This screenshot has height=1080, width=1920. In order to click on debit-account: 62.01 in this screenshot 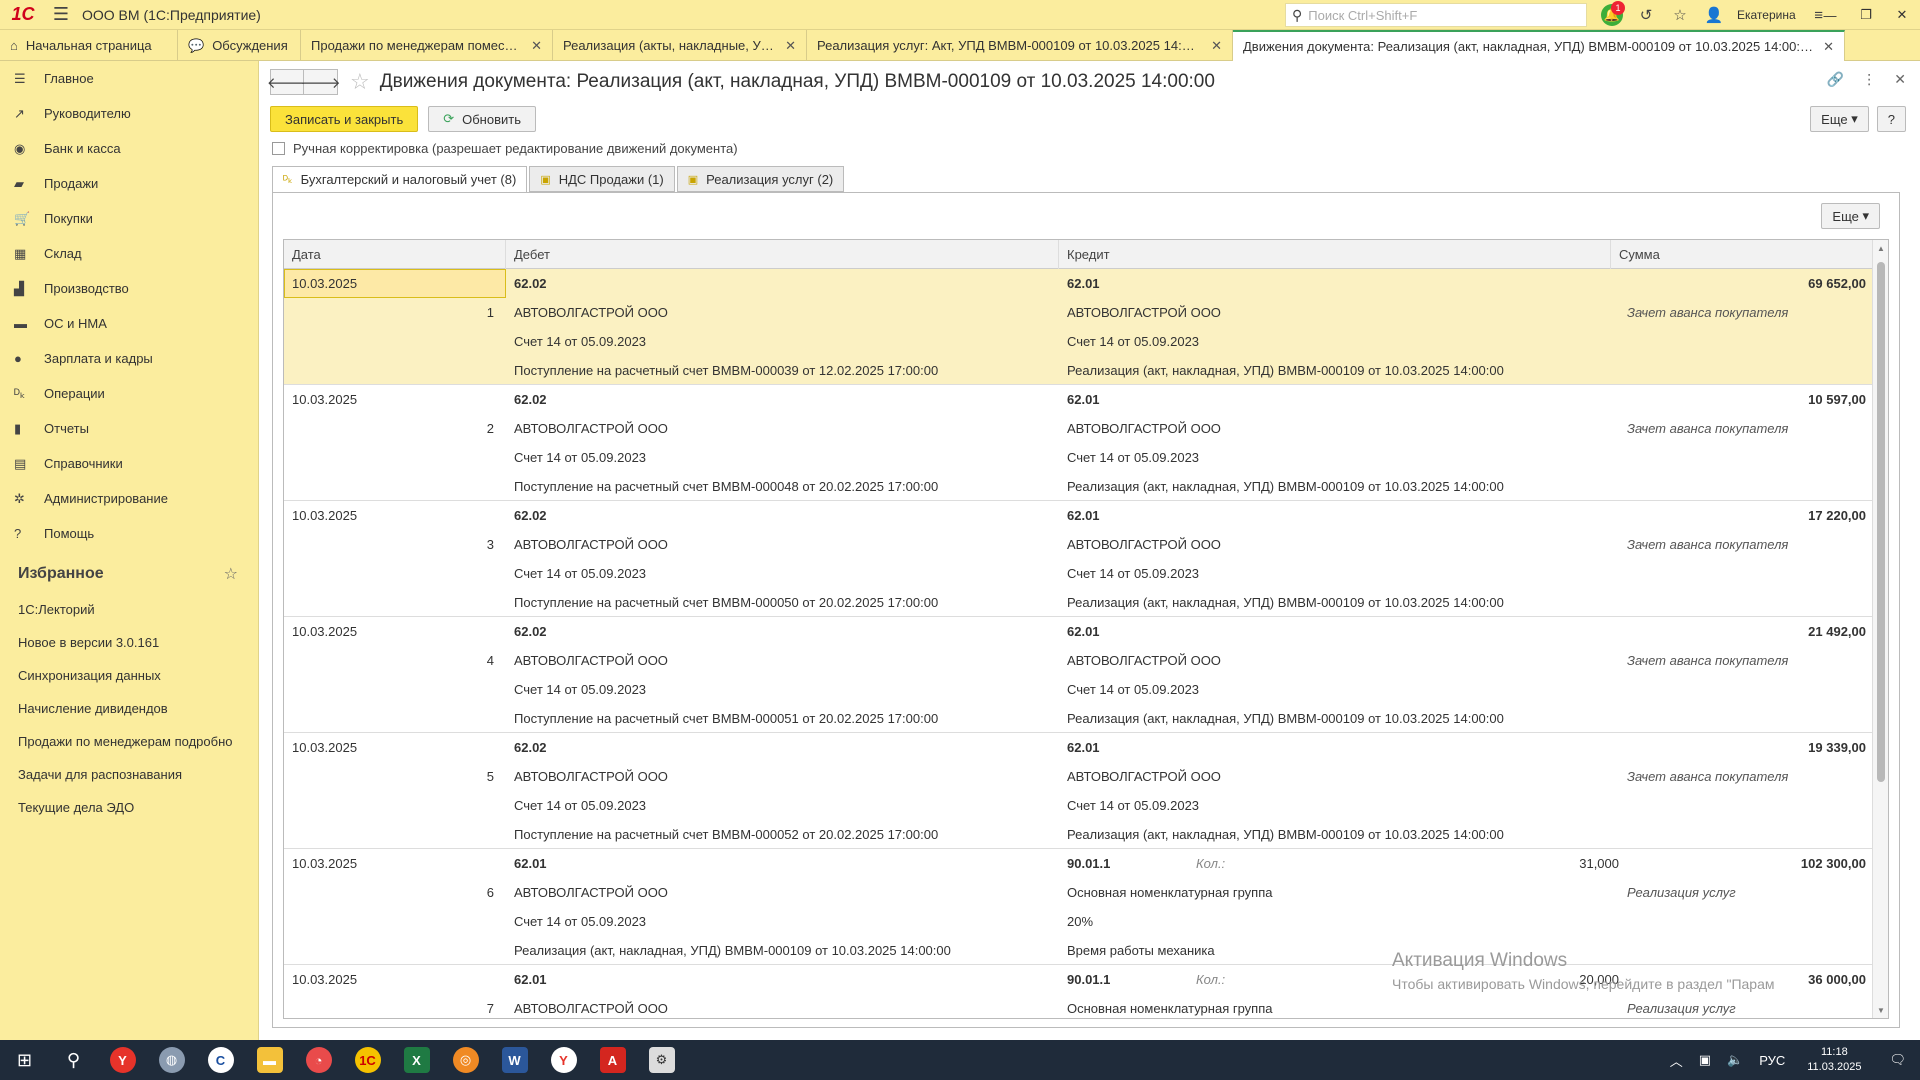, I will do `click(530, 863)`.